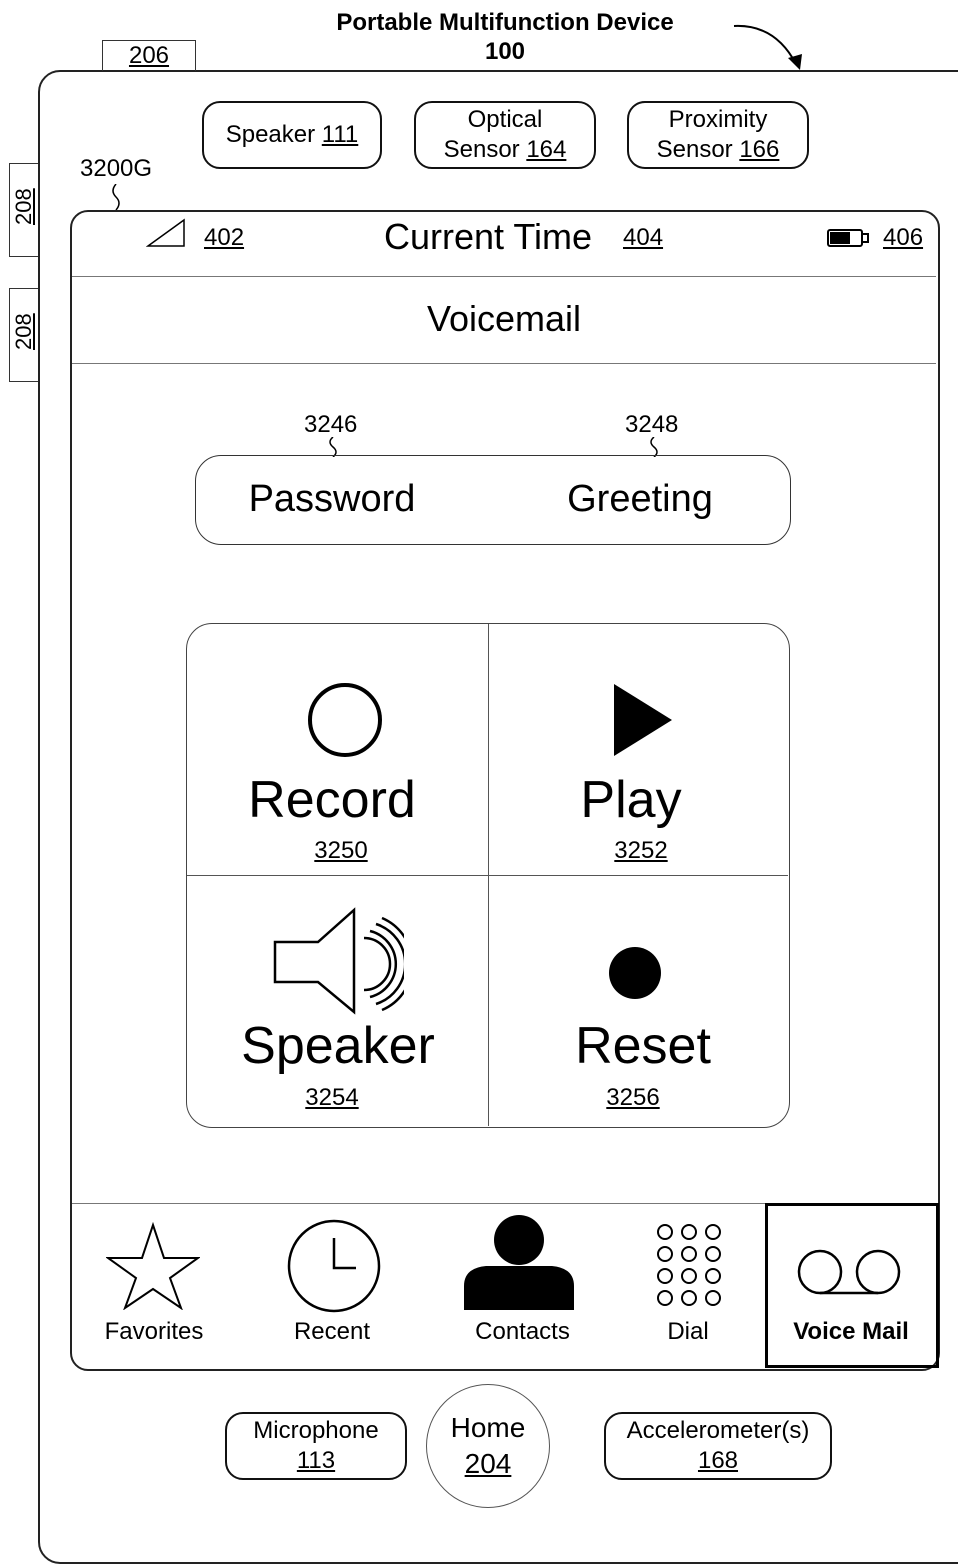 Image resolution: width=958 pixels, height=1564 pixels. What do you see at coordinates (341, 850) in the screenshot?
I see `record-ref: 3250` at bounding box center [341, 850].